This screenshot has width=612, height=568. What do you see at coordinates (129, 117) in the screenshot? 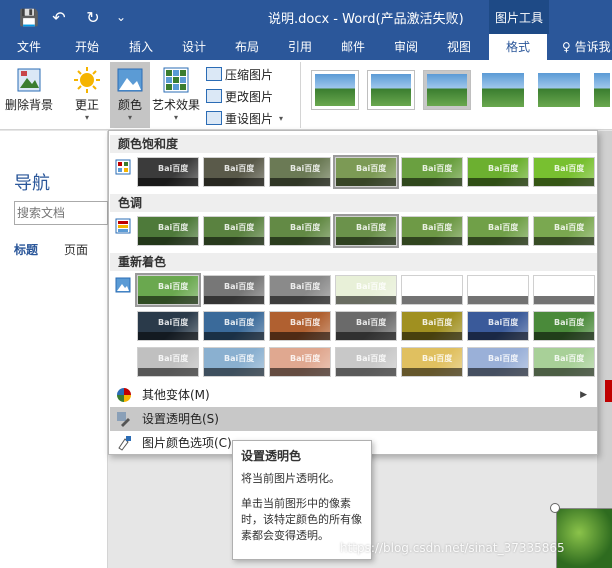
I see `color-dropdown-icon: ▾` at bounding box center [129, 117].